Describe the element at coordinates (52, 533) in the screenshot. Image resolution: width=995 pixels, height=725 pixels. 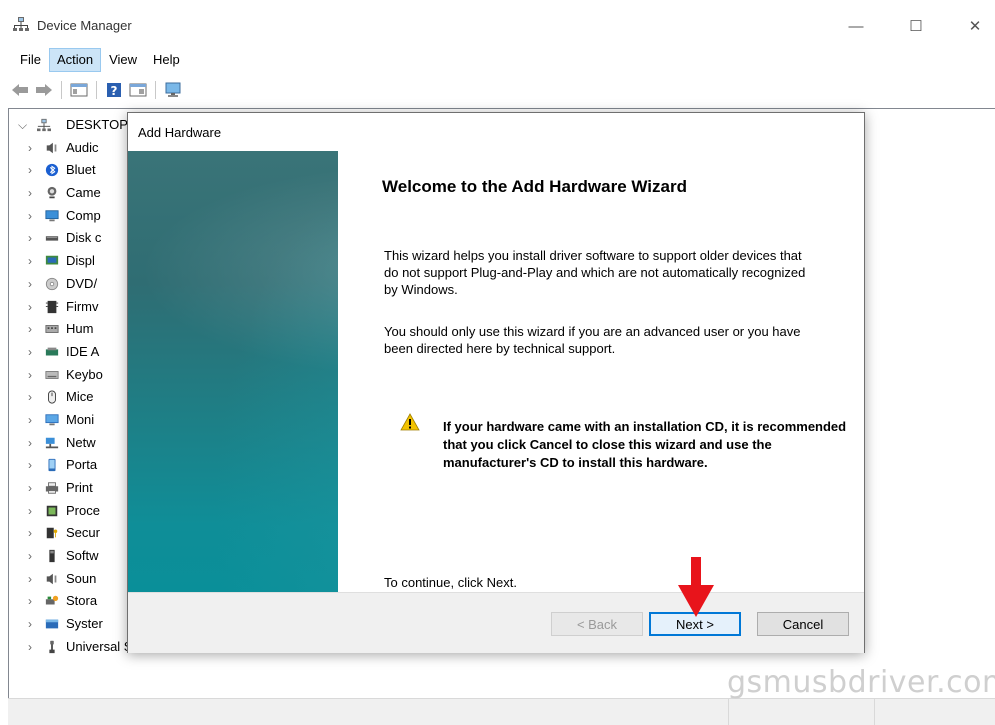
I see `security-device-icon` at that location.